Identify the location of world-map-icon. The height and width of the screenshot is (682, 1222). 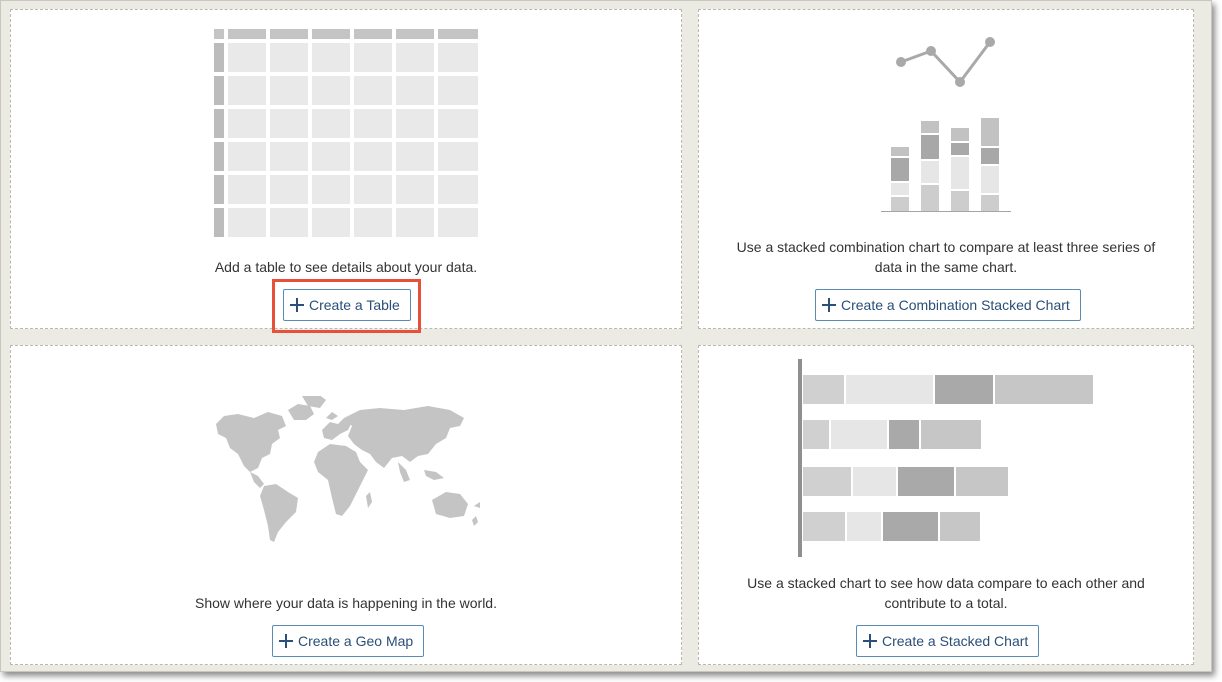
(348, 469).